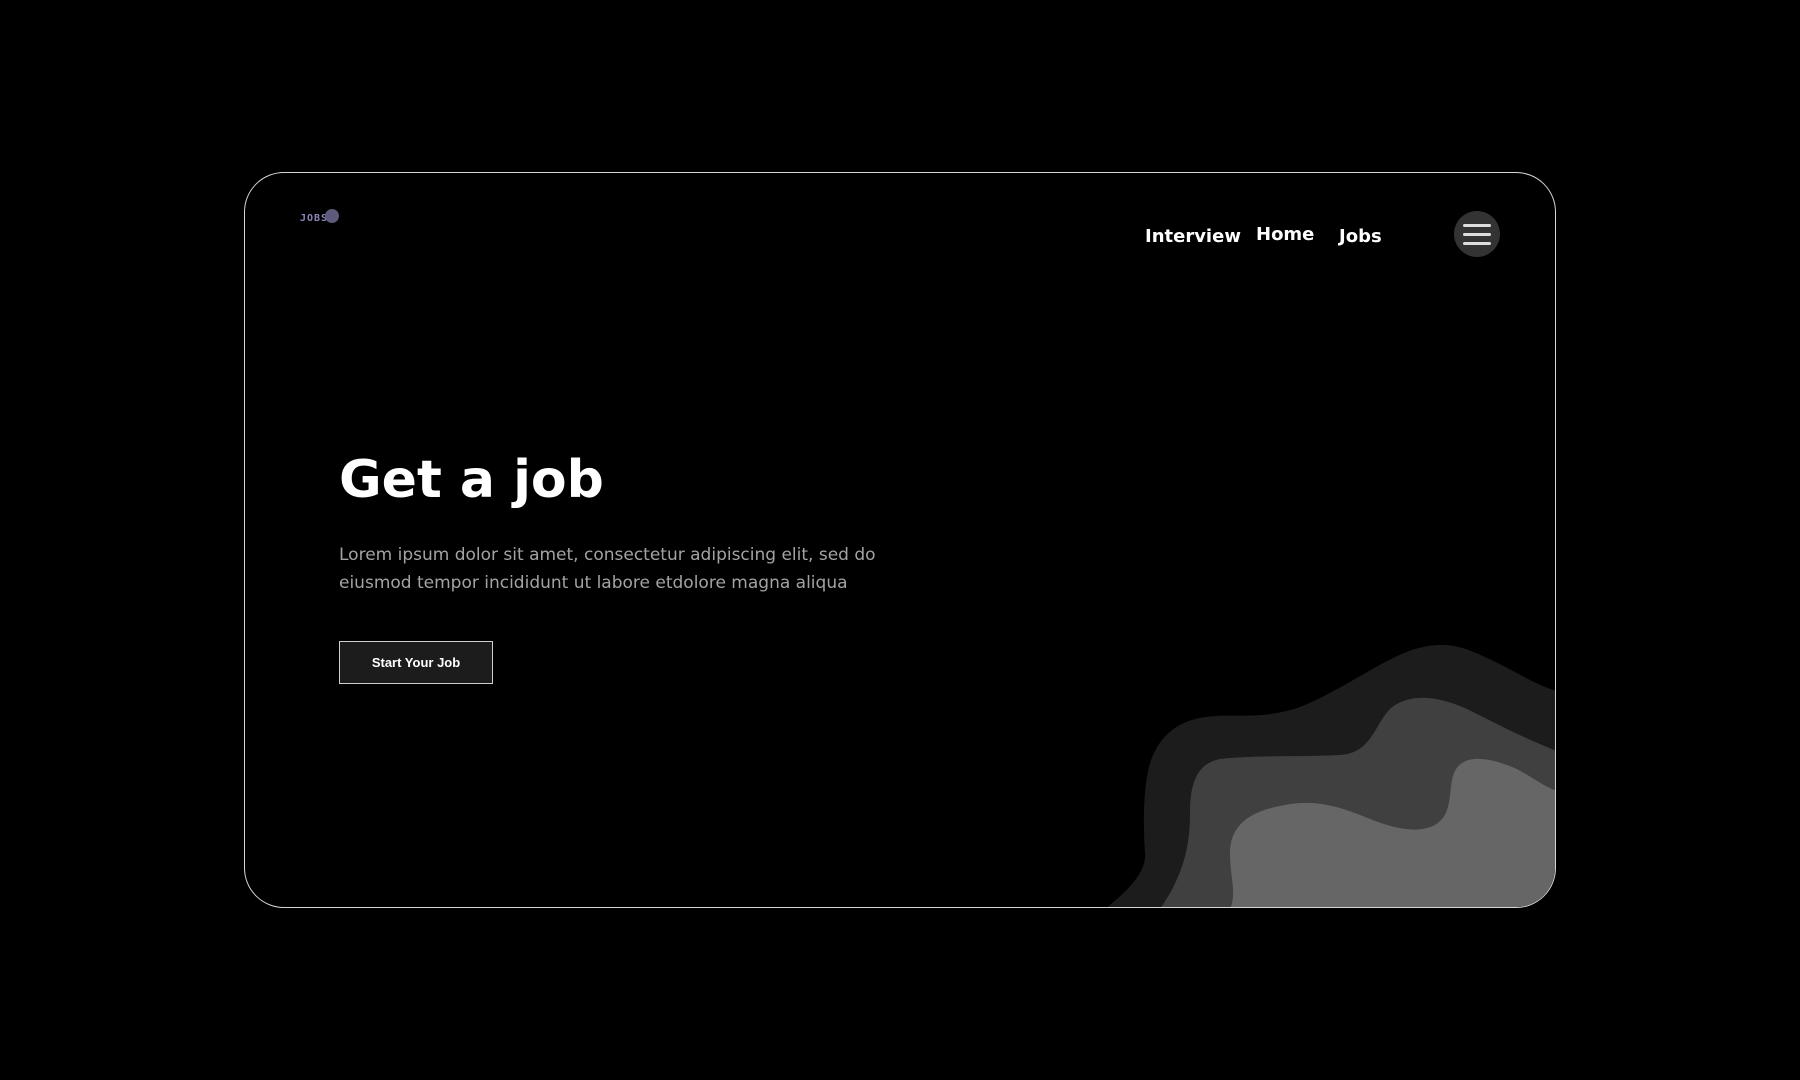 This screenshot has height=1080, width=1800. I want to click on nav-link-jobs: Jobs, so click(1360, 236).